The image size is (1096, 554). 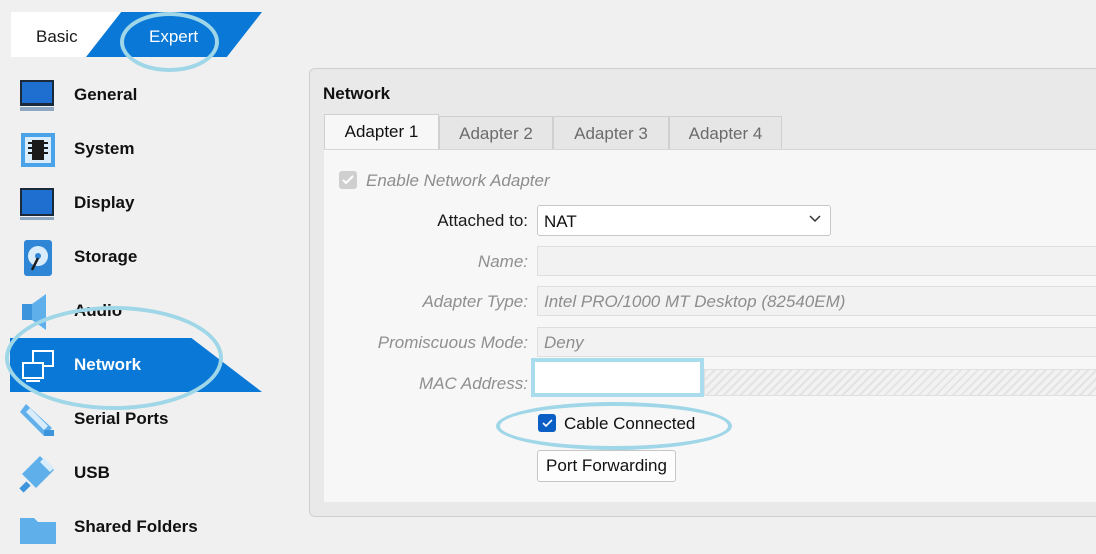 I want to click on sidebar-item-system: System, so click(x=135, y=149).